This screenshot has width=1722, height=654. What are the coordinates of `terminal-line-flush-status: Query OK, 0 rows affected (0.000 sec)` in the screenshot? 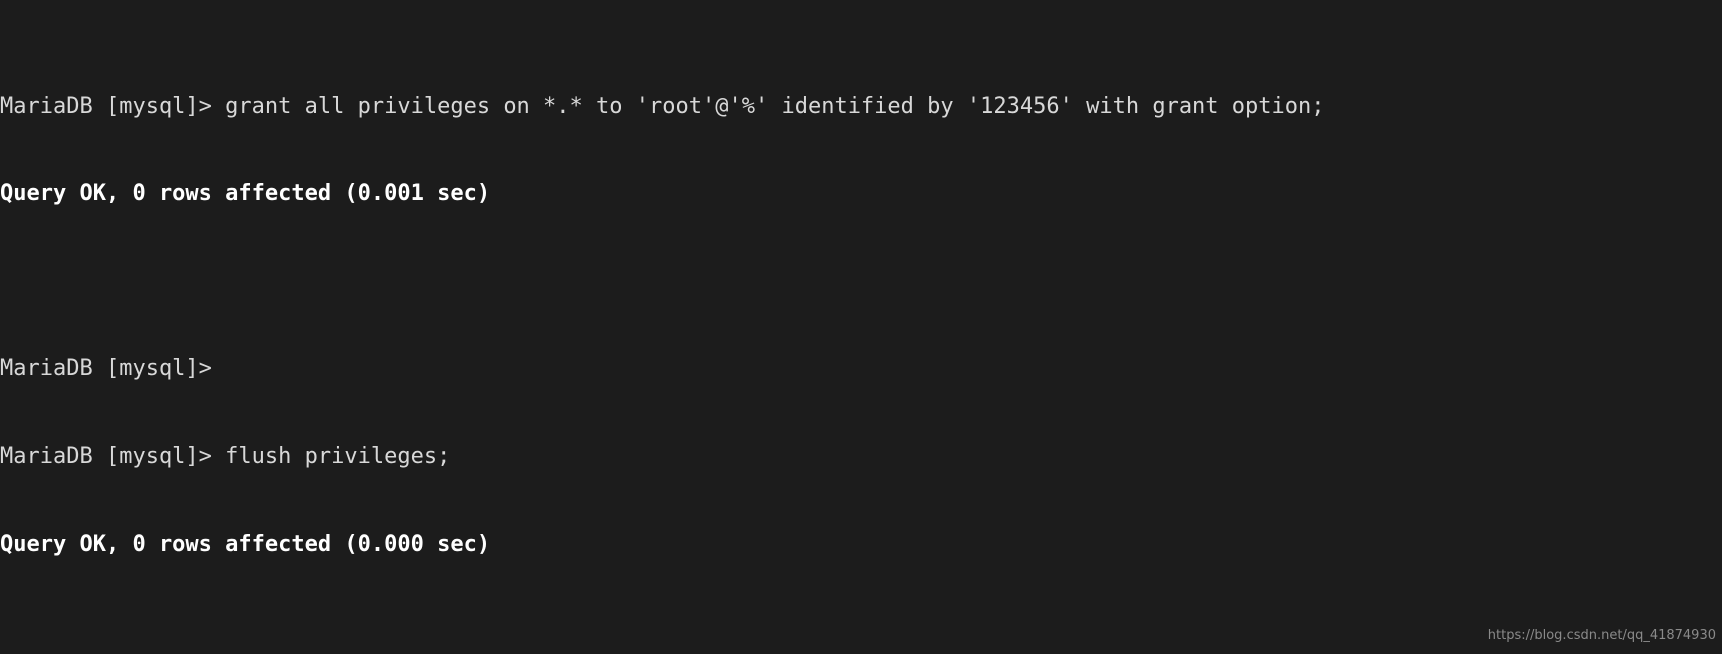 It's located at (245, 544).